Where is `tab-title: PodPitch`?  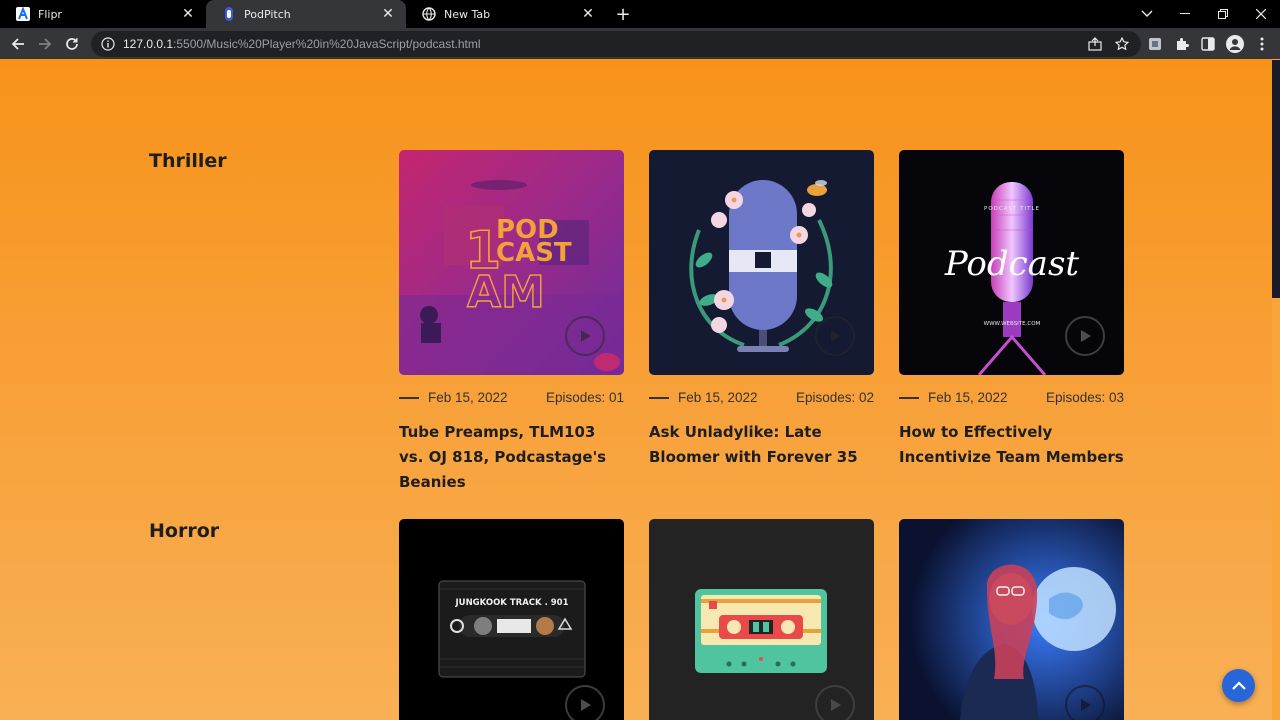 tab-title: PodPitch is located at coordinates (267, 14).